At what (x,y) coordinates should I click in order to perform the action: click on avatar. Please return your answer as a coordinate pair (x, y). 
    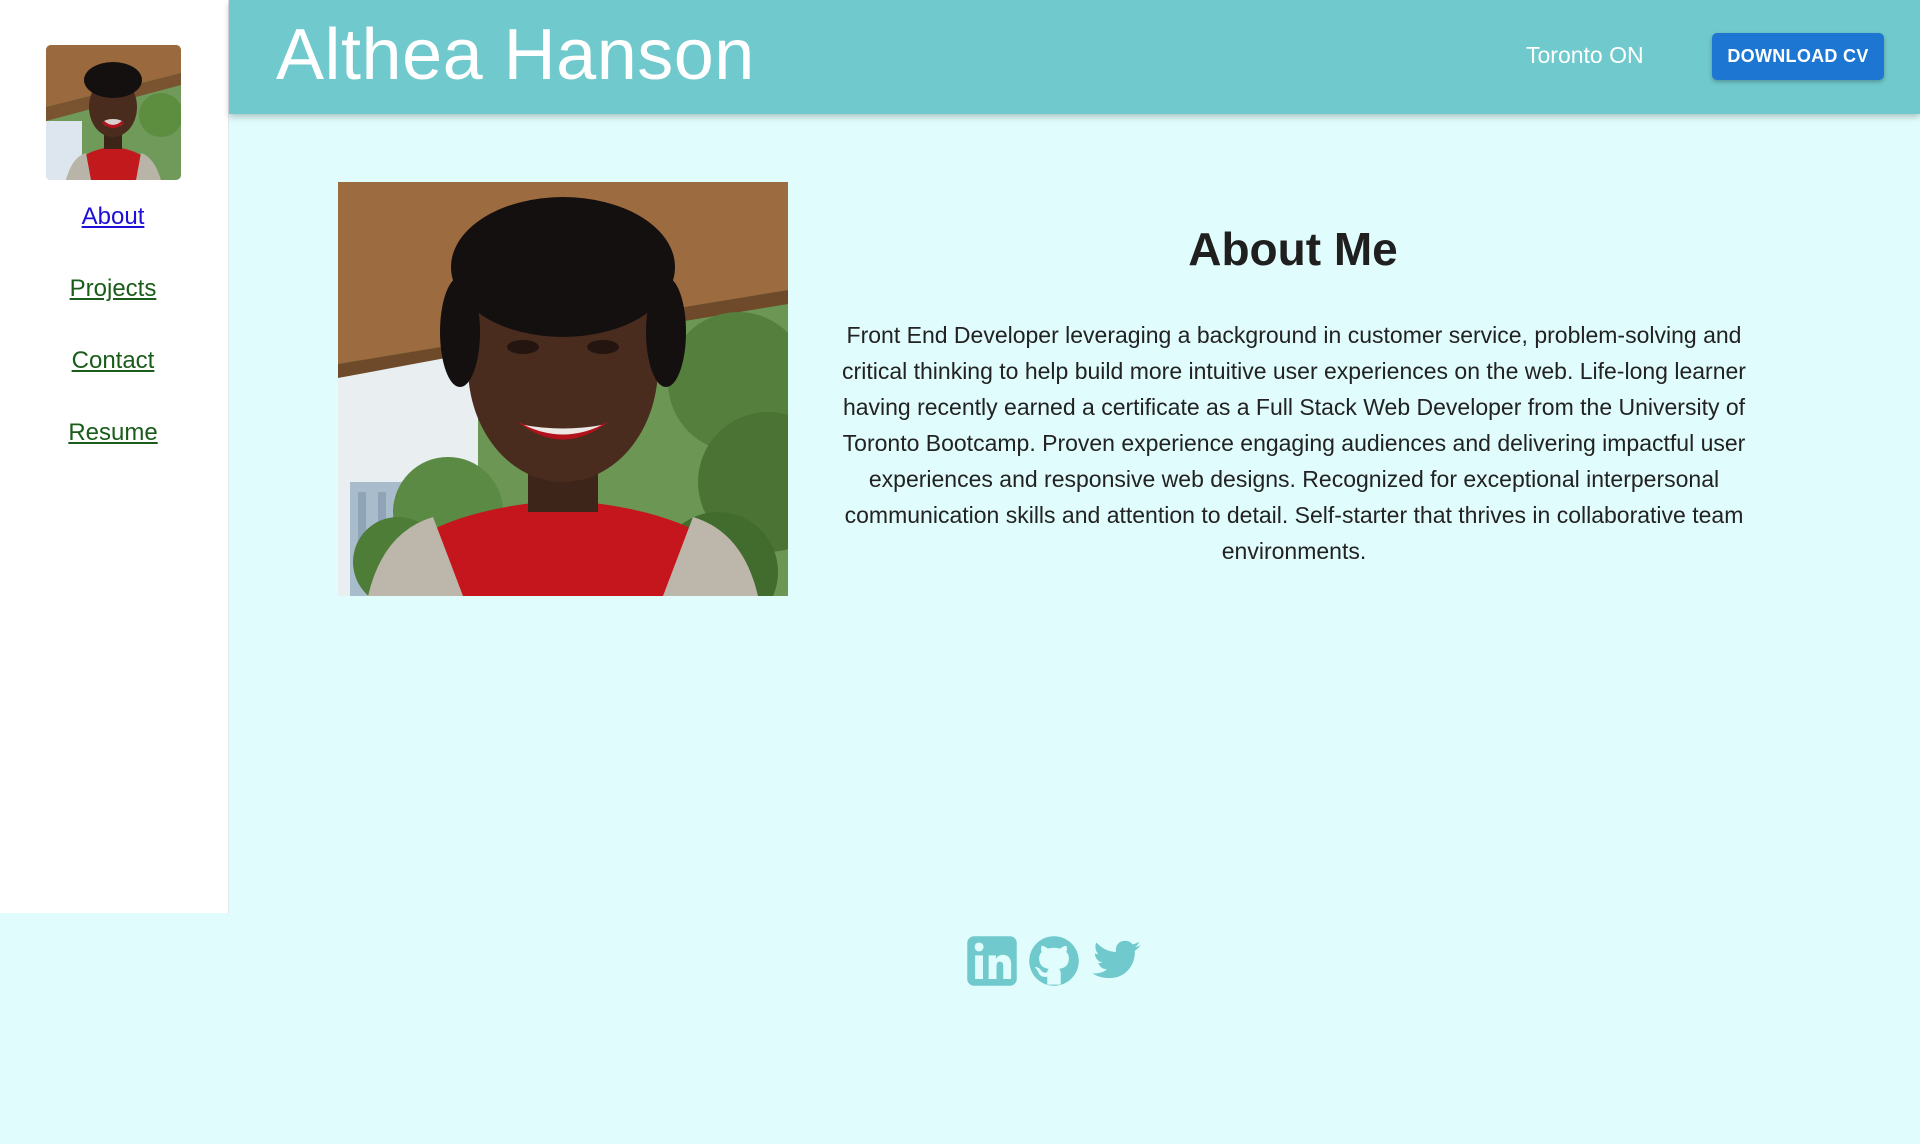
    Looking at the image, I should click on (113, 112).